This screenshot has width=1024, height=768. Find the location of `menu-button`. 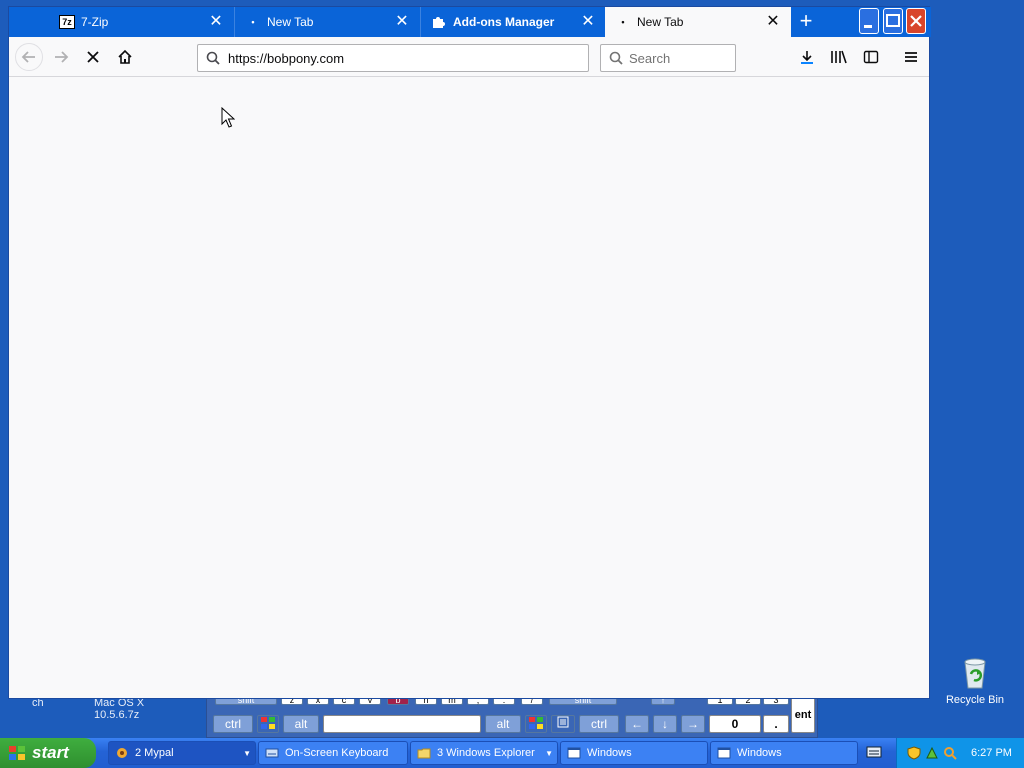

menu-button is located at coordinates (911, 57).